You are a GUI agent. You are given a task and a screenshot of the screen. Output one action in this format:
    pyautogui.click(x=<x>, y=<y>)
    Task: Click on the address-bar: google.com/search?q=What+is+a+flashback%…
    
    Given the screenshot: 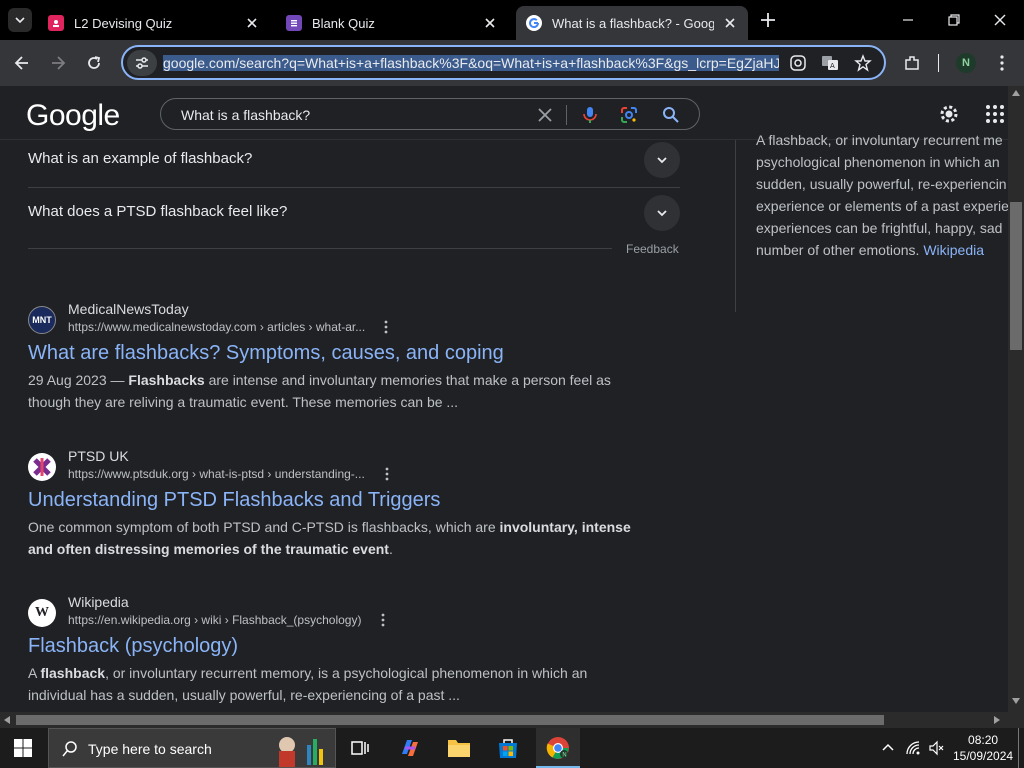 What is the action you would take?
    pyautogui.click(x=503, y=62)
    